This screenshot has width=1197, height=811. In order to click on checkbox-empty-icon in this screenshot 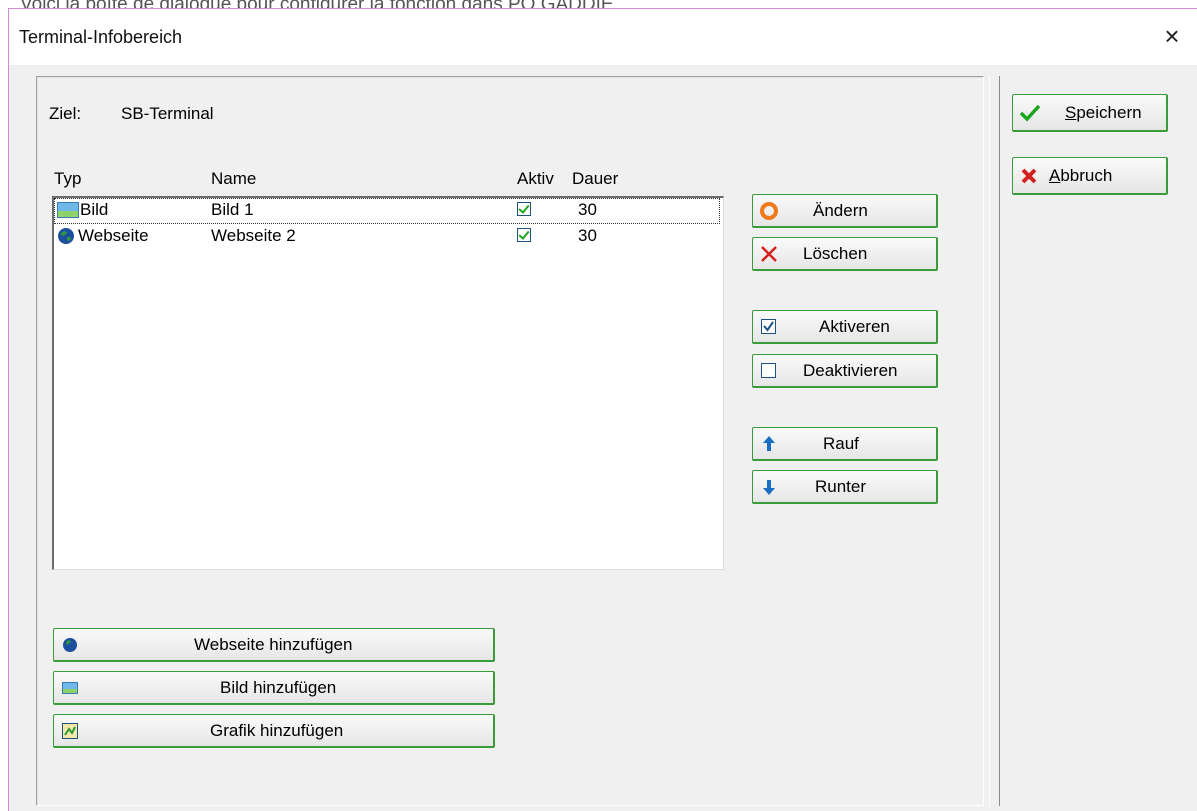, I will do `click(769, 371)`.